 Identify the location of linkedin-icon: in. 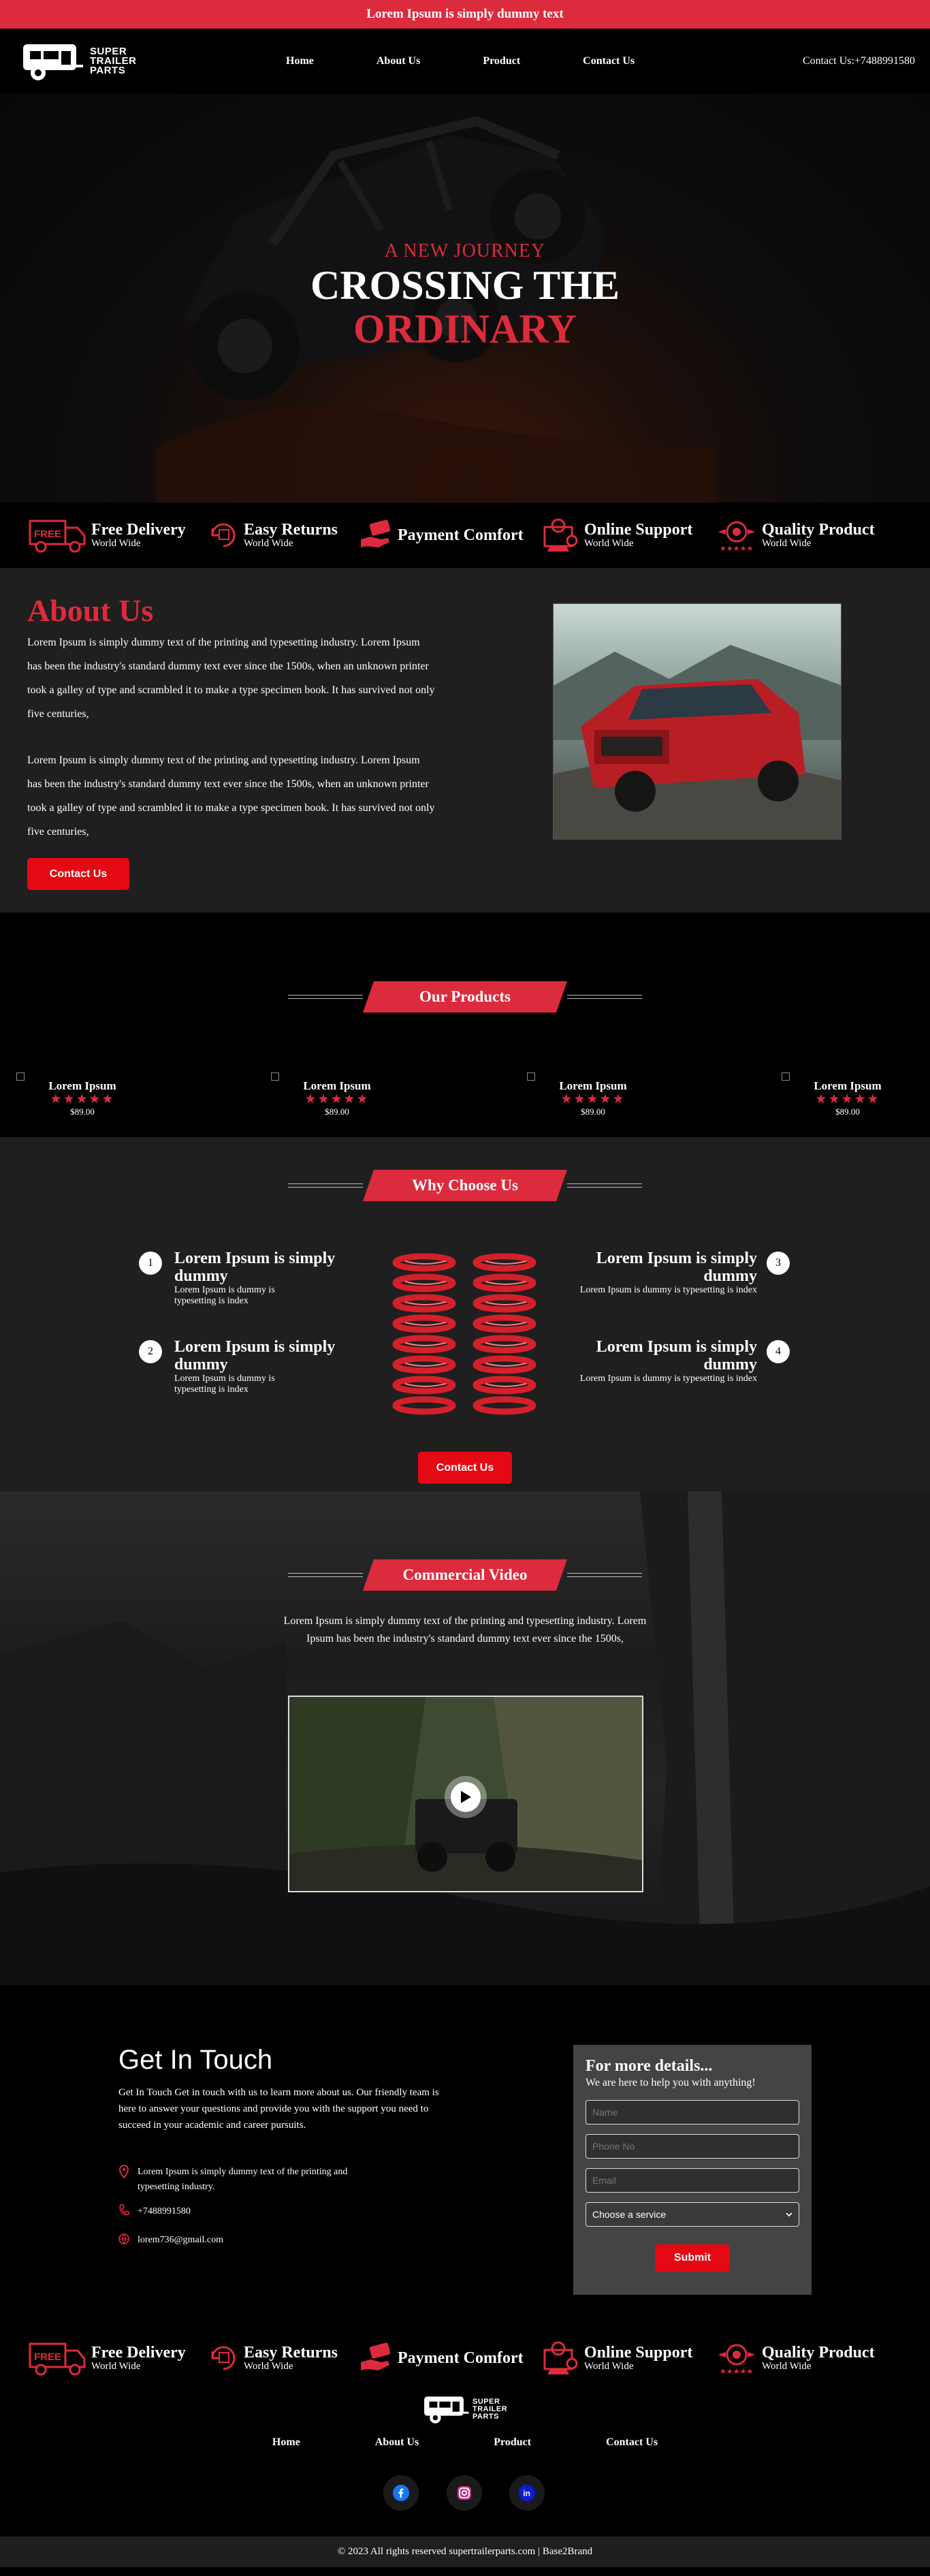
(527, 2493).